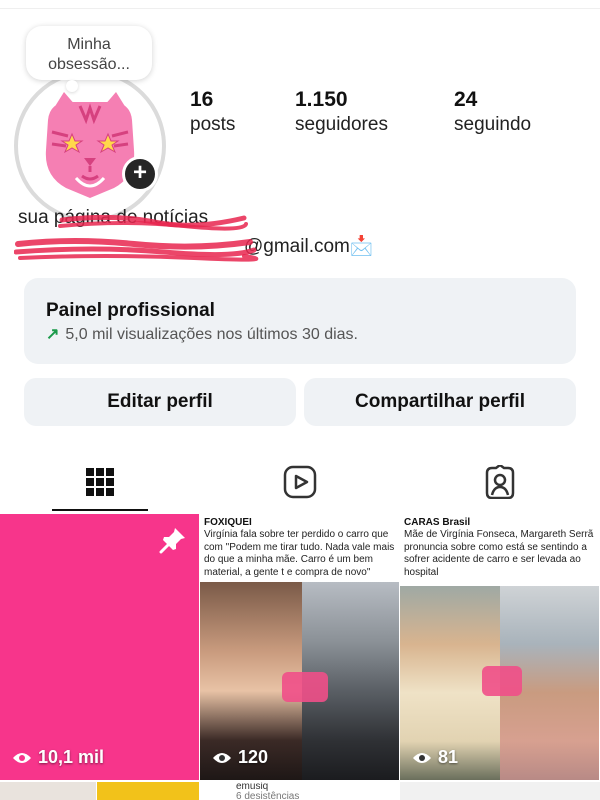  I want to click on view-count-text: 120, so click(253, 757).